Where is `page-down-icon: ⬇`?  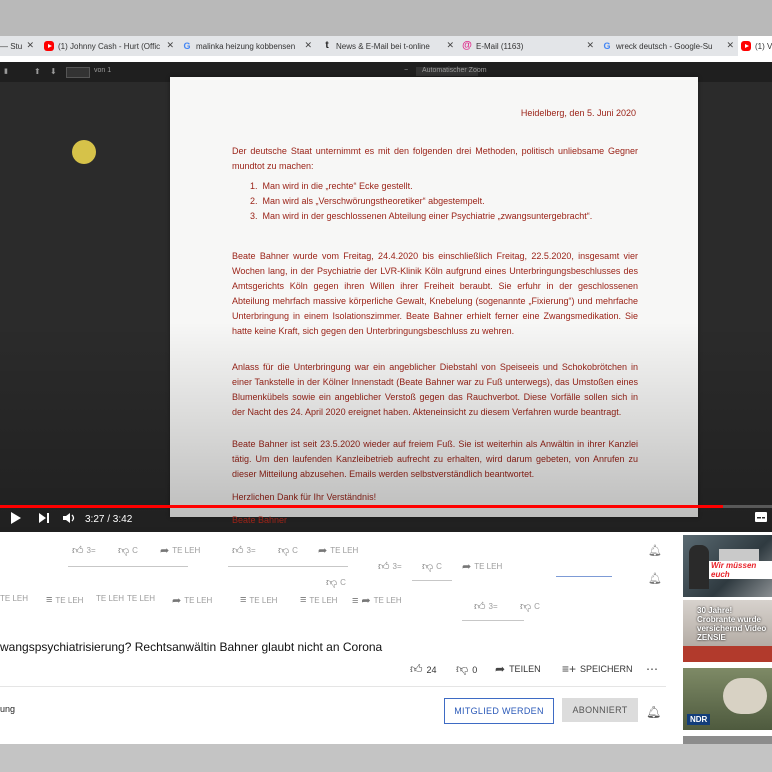
page-down-icon: ⬇ is located at coordinates (53, 71).